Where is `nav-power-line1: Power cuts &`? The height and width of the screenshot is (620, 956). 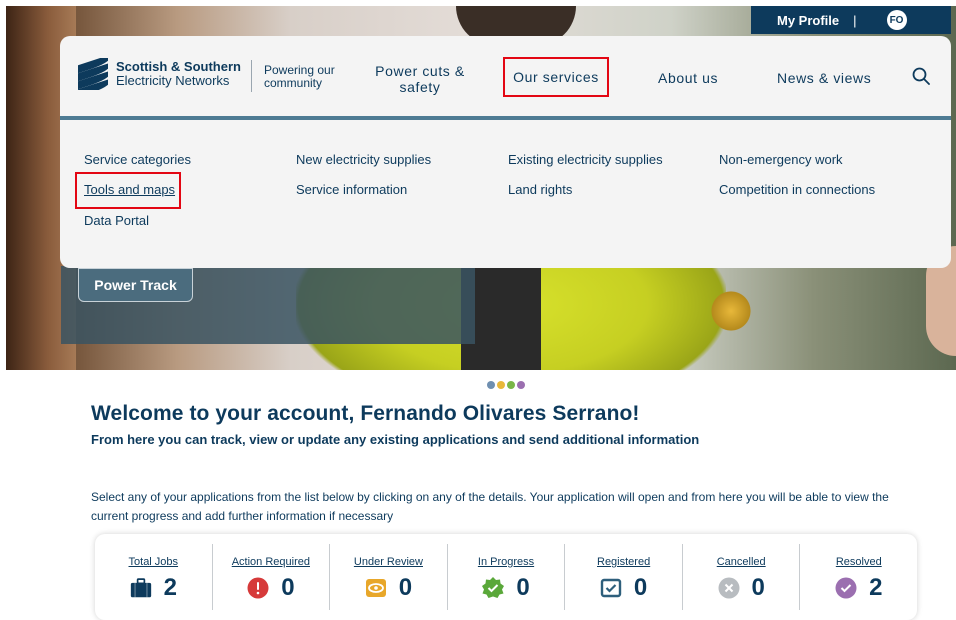 nav-power-line1: Power cuts & is located at coordinates (420, 71).